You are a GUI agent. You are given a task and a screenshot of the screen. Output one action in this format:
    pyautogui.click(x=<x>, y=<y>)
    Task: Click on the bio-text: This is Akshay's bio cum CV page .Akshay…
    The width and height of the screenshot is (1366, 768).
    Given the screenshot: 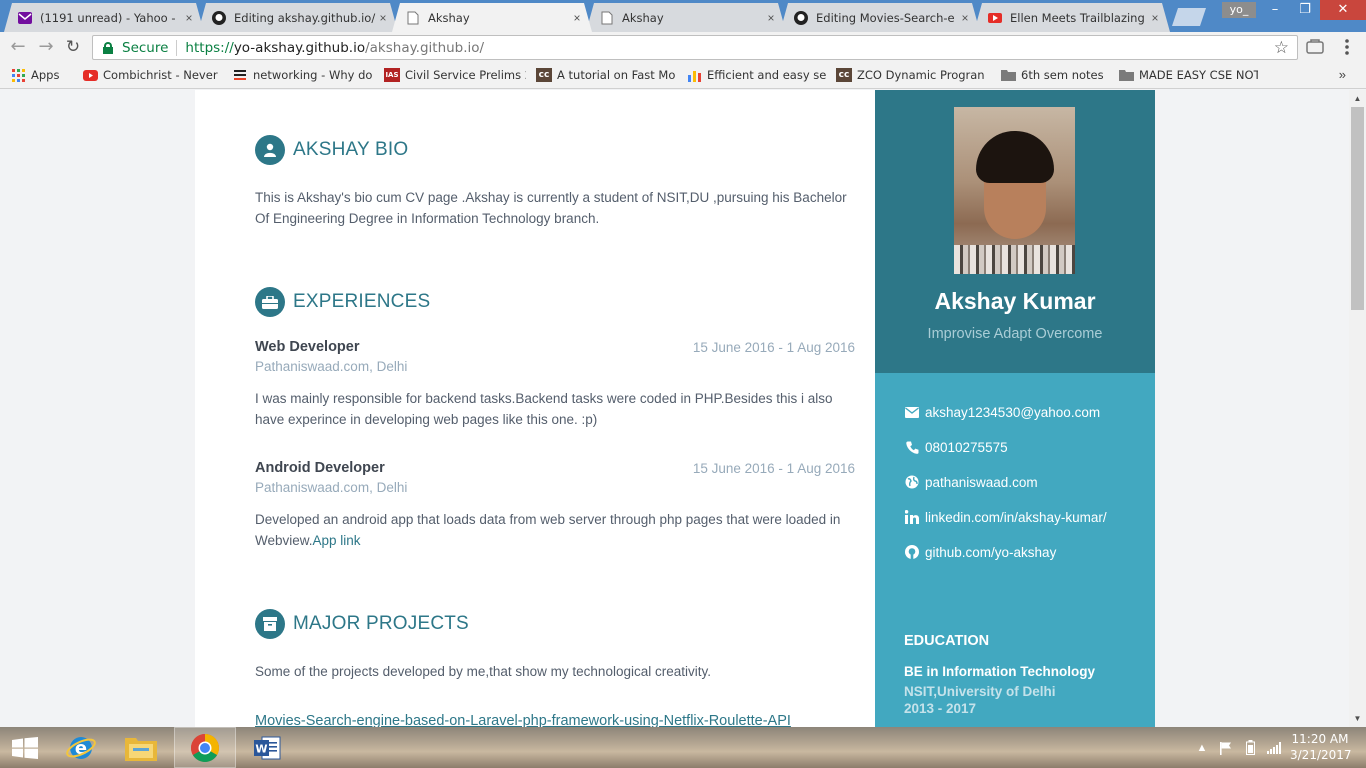 What is the action you would take?
    pyautogui.click(x=551, y=208)
    